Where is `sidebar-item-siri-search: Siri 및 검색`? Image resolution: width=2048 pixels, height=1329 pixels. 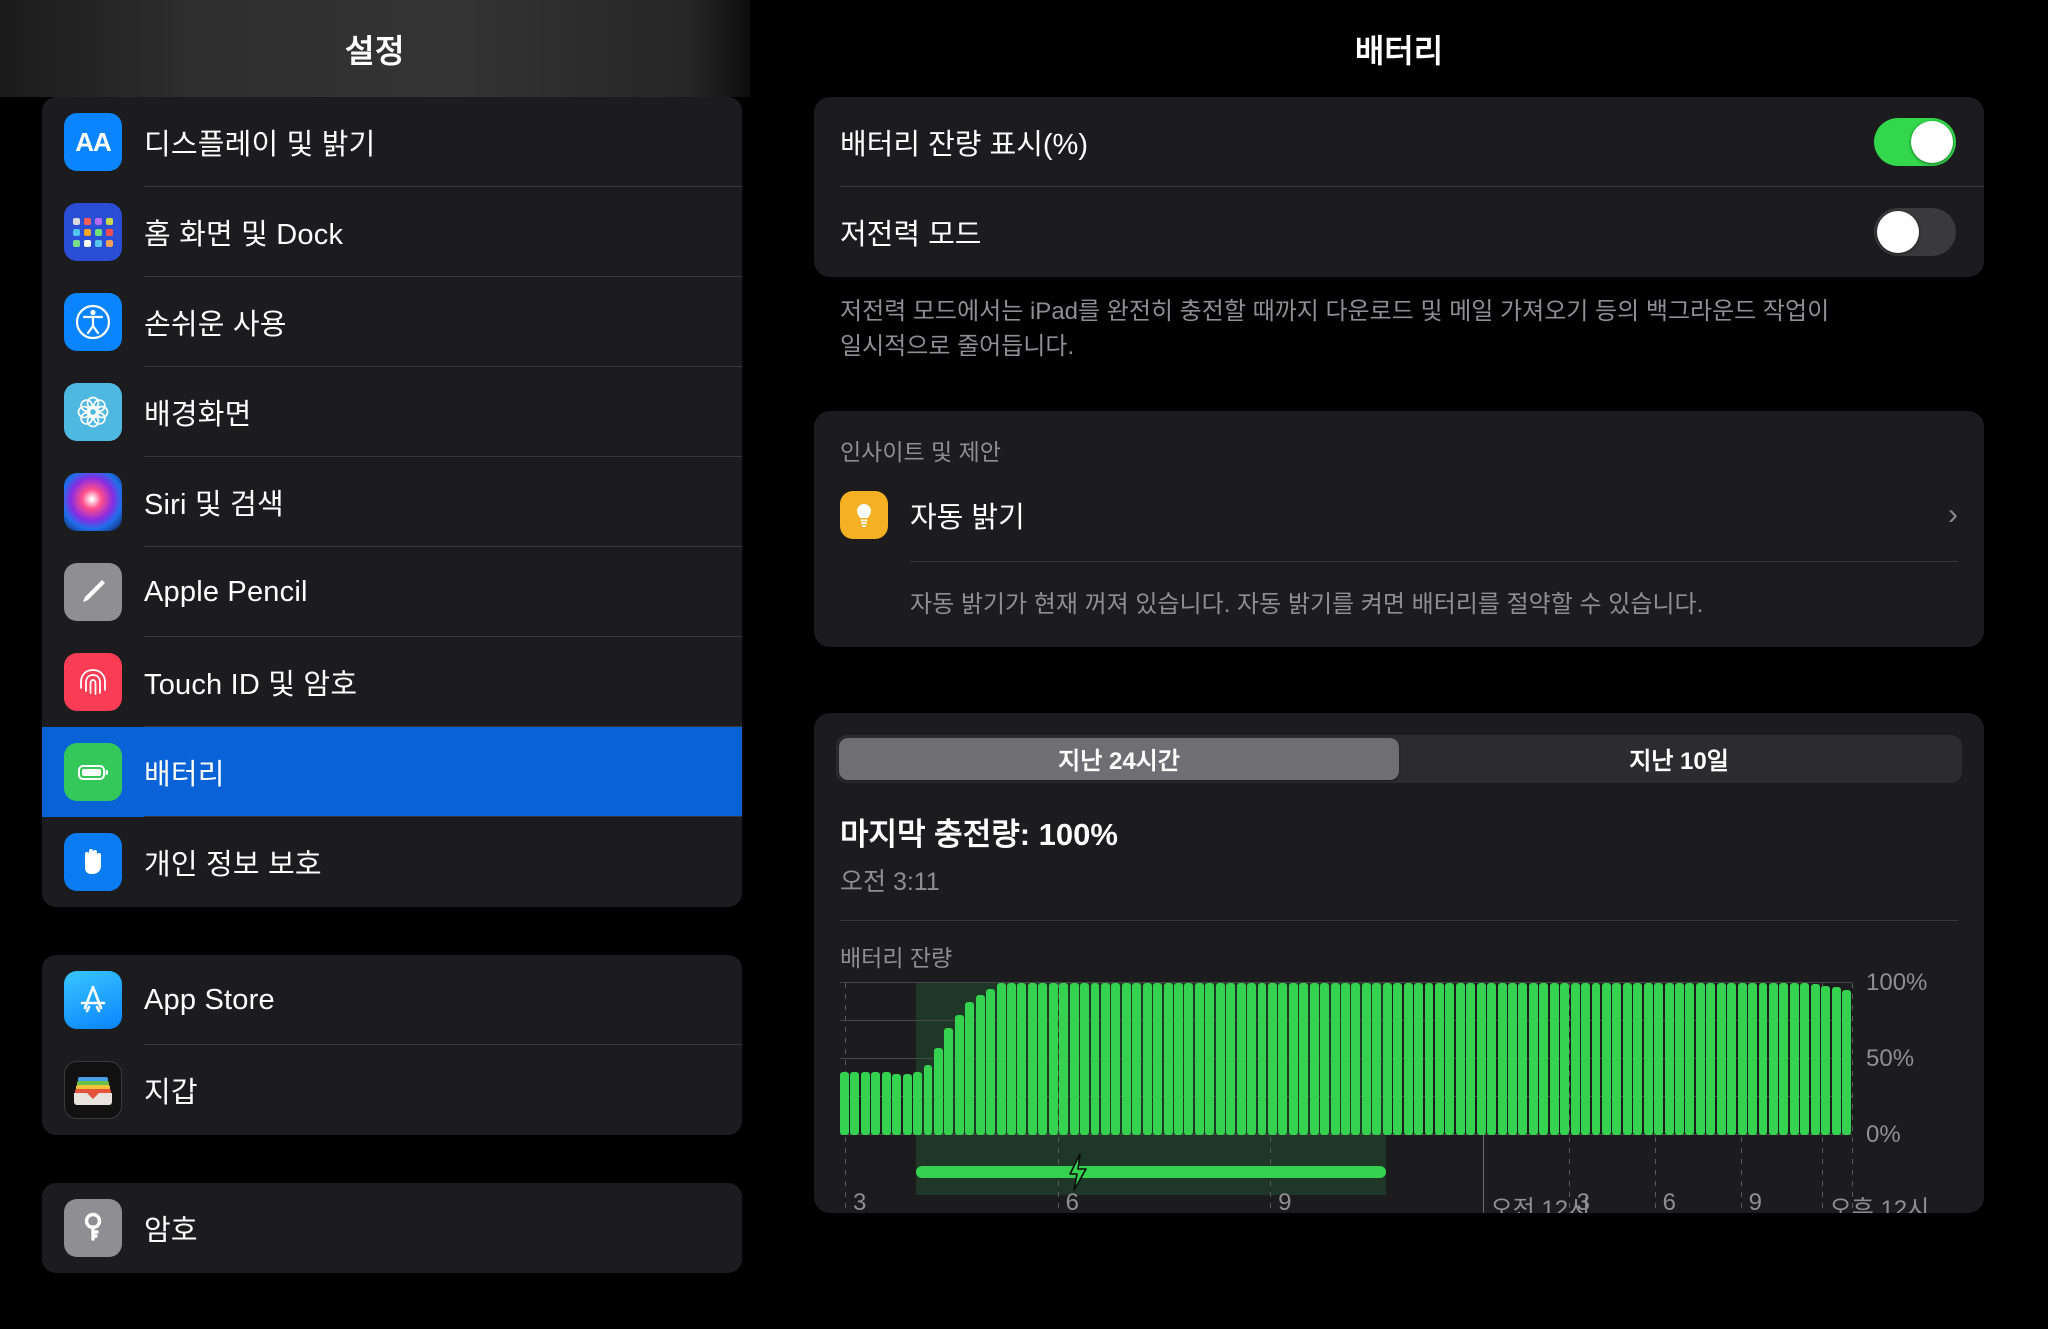 sidebar-item-siri-search: Siri 및 검색 is located at coordinates (392, 502).